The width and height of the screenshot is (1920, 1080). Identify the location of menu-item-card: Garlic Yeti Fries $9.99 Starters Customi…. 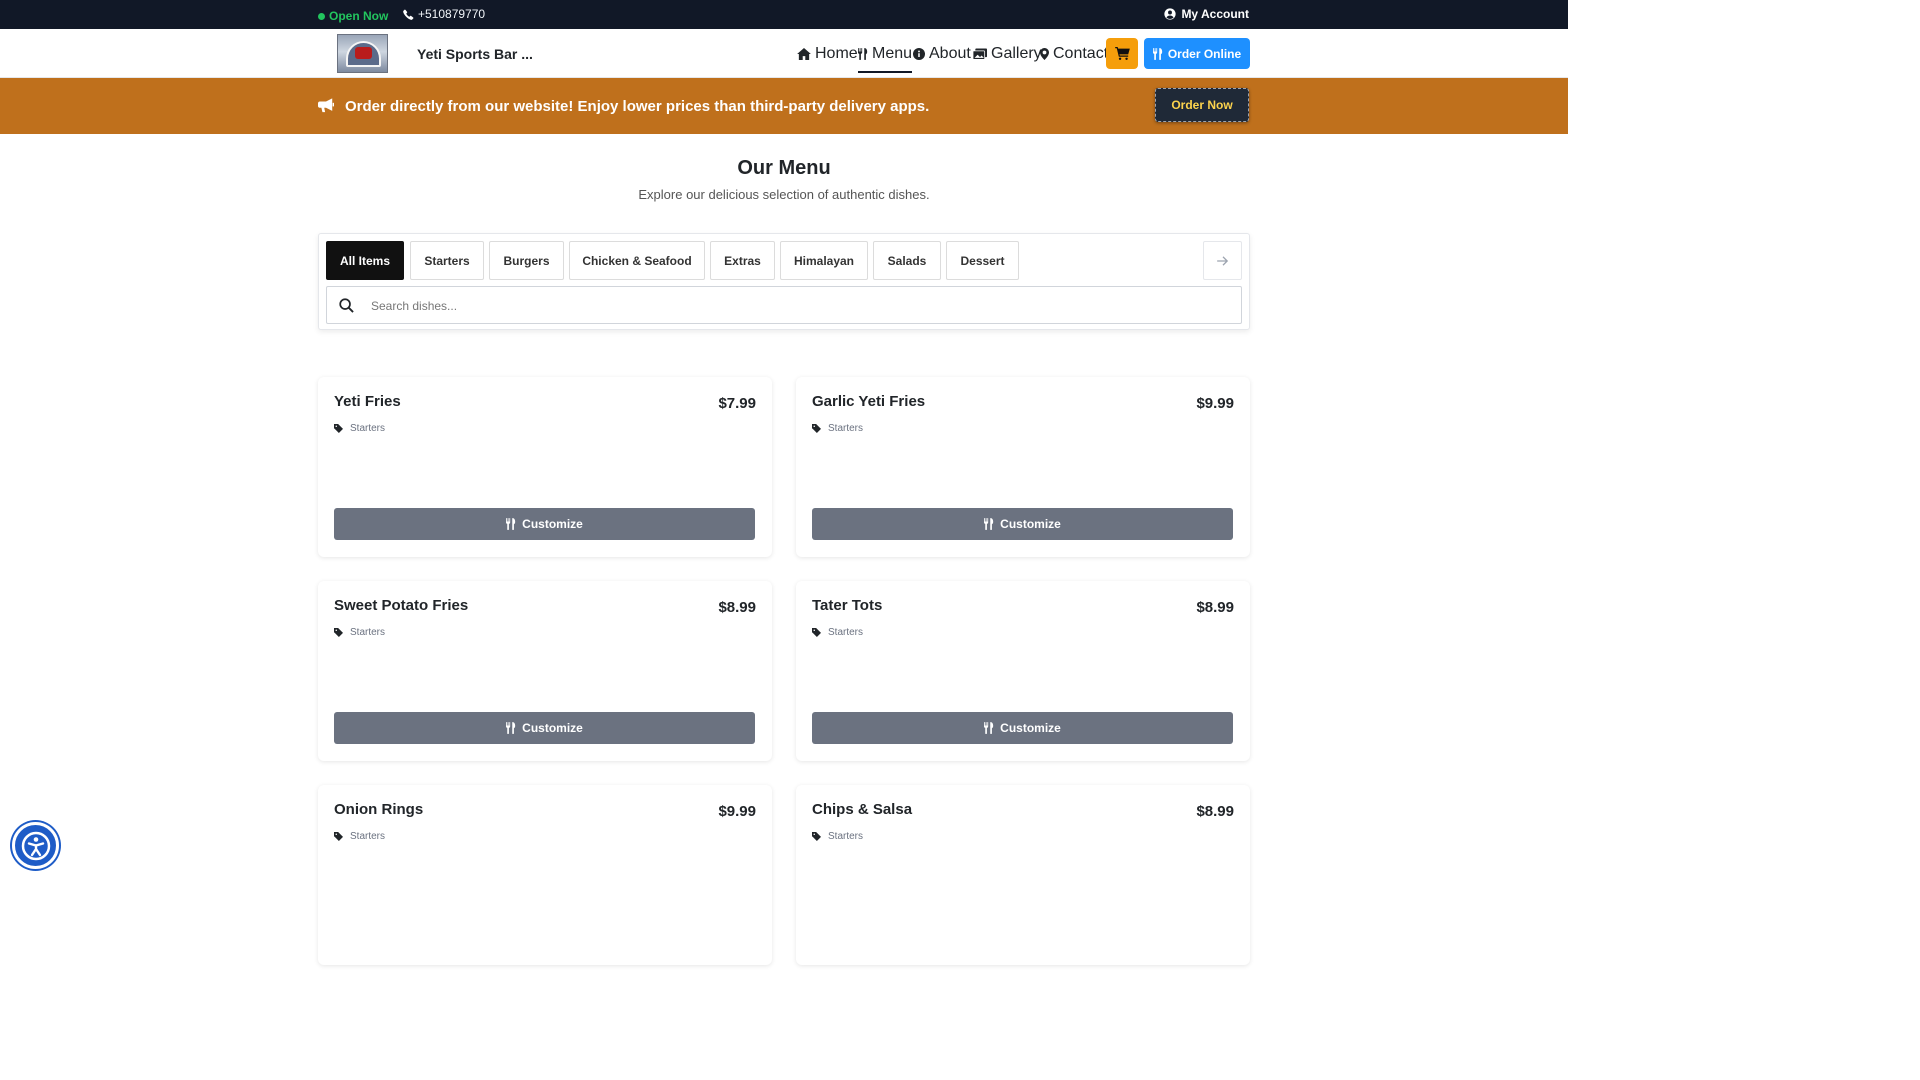
(1023, 467).